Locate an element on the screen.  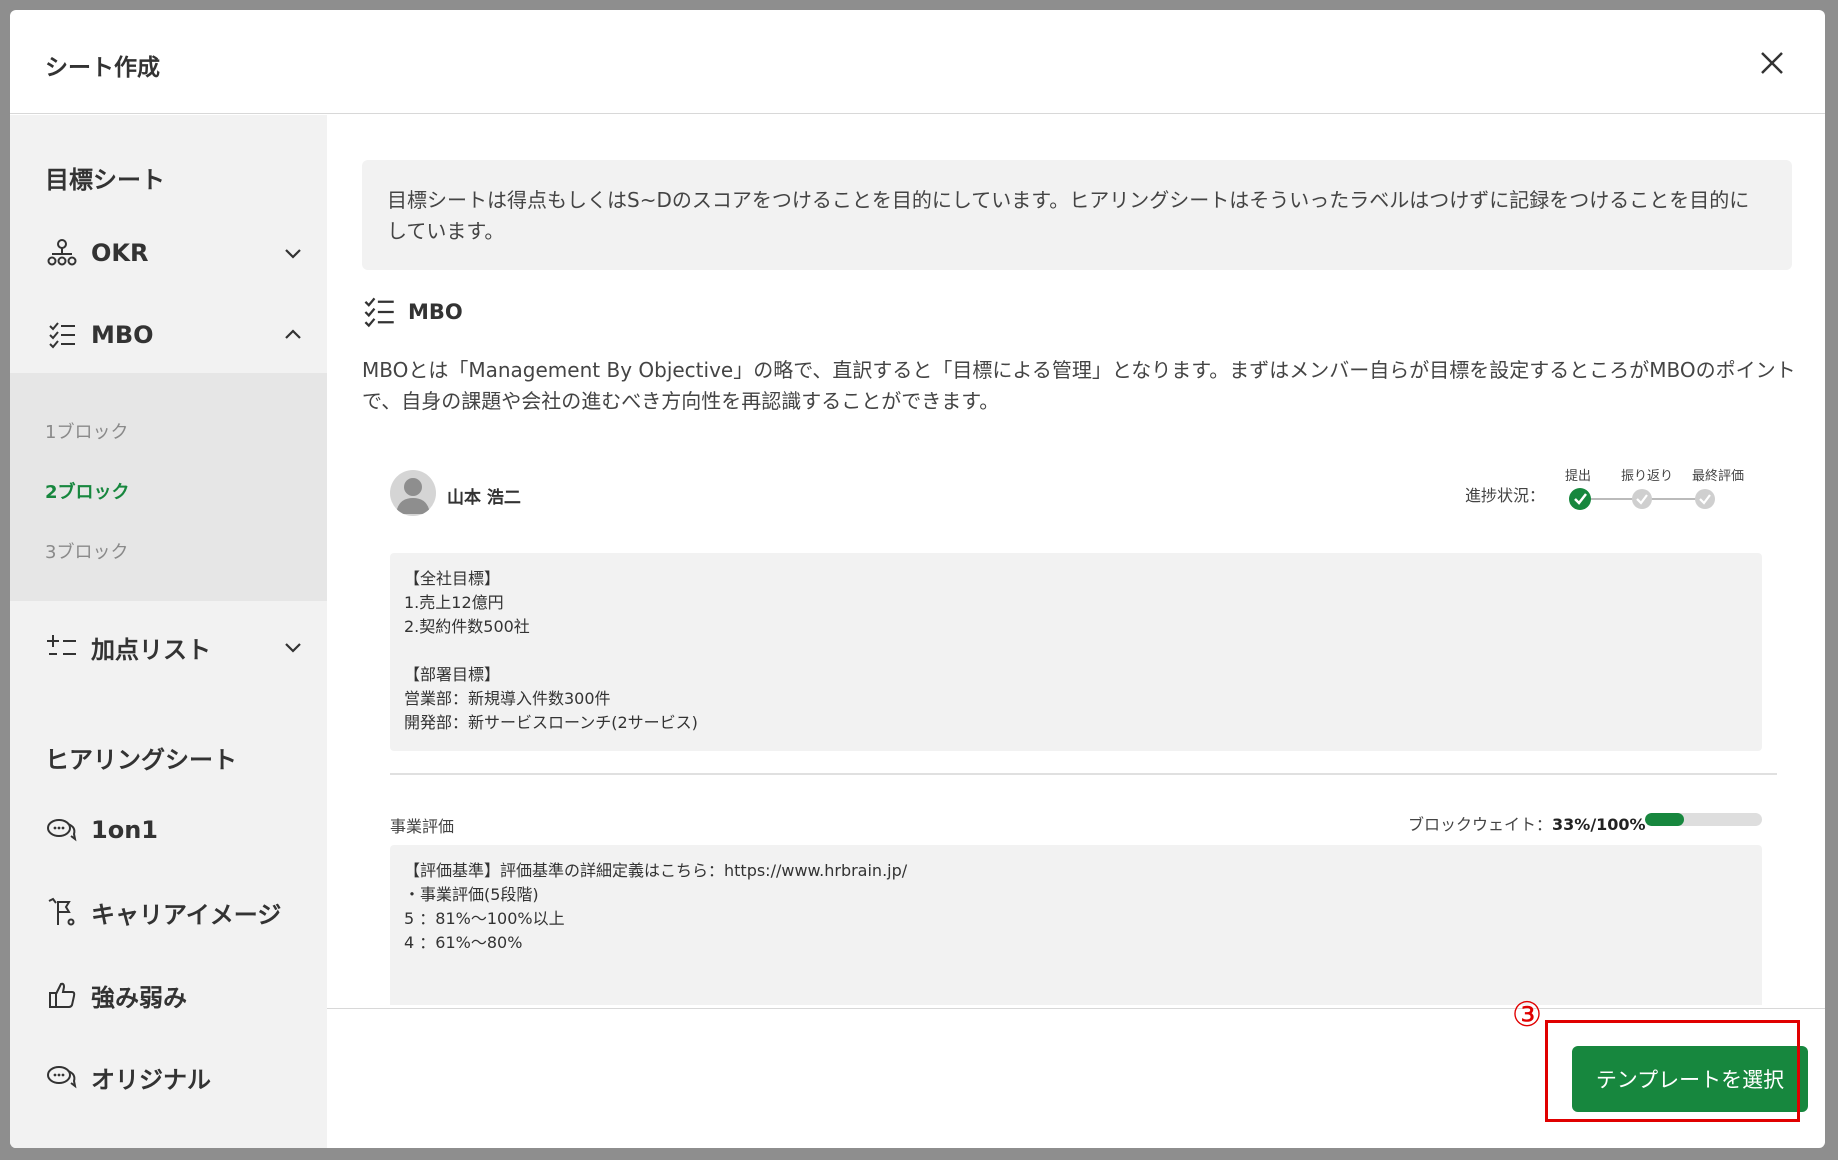
sidebar-item-okr-label: OKR is located at coordinates (120, 253).